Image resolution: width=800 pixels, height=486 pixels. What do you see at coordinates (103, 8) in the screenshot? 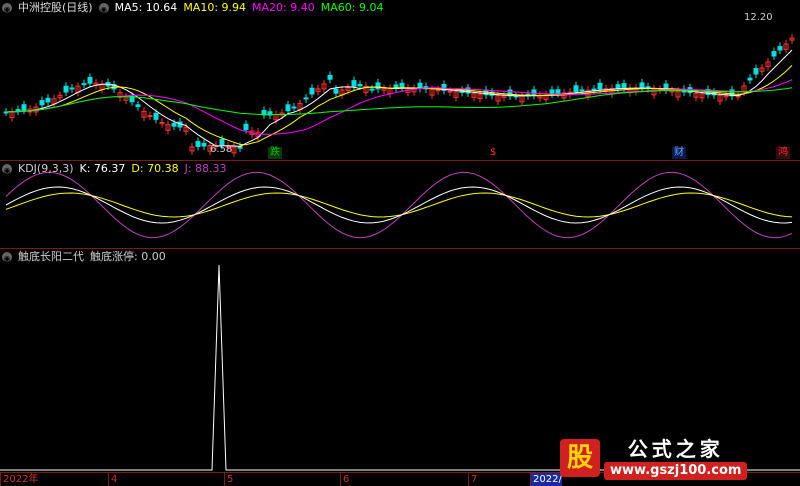
I see `ma-settings-icon: ◉` at bounding box center [103, 8].